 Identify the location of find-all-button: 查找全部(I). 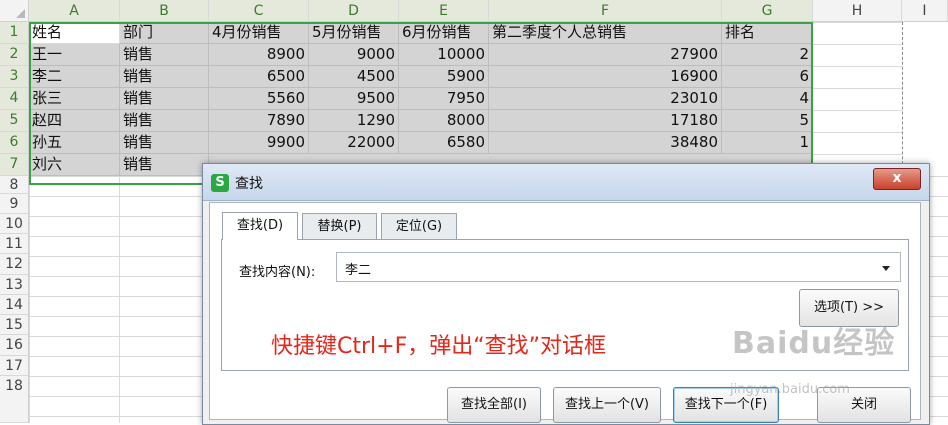
(494, 405).